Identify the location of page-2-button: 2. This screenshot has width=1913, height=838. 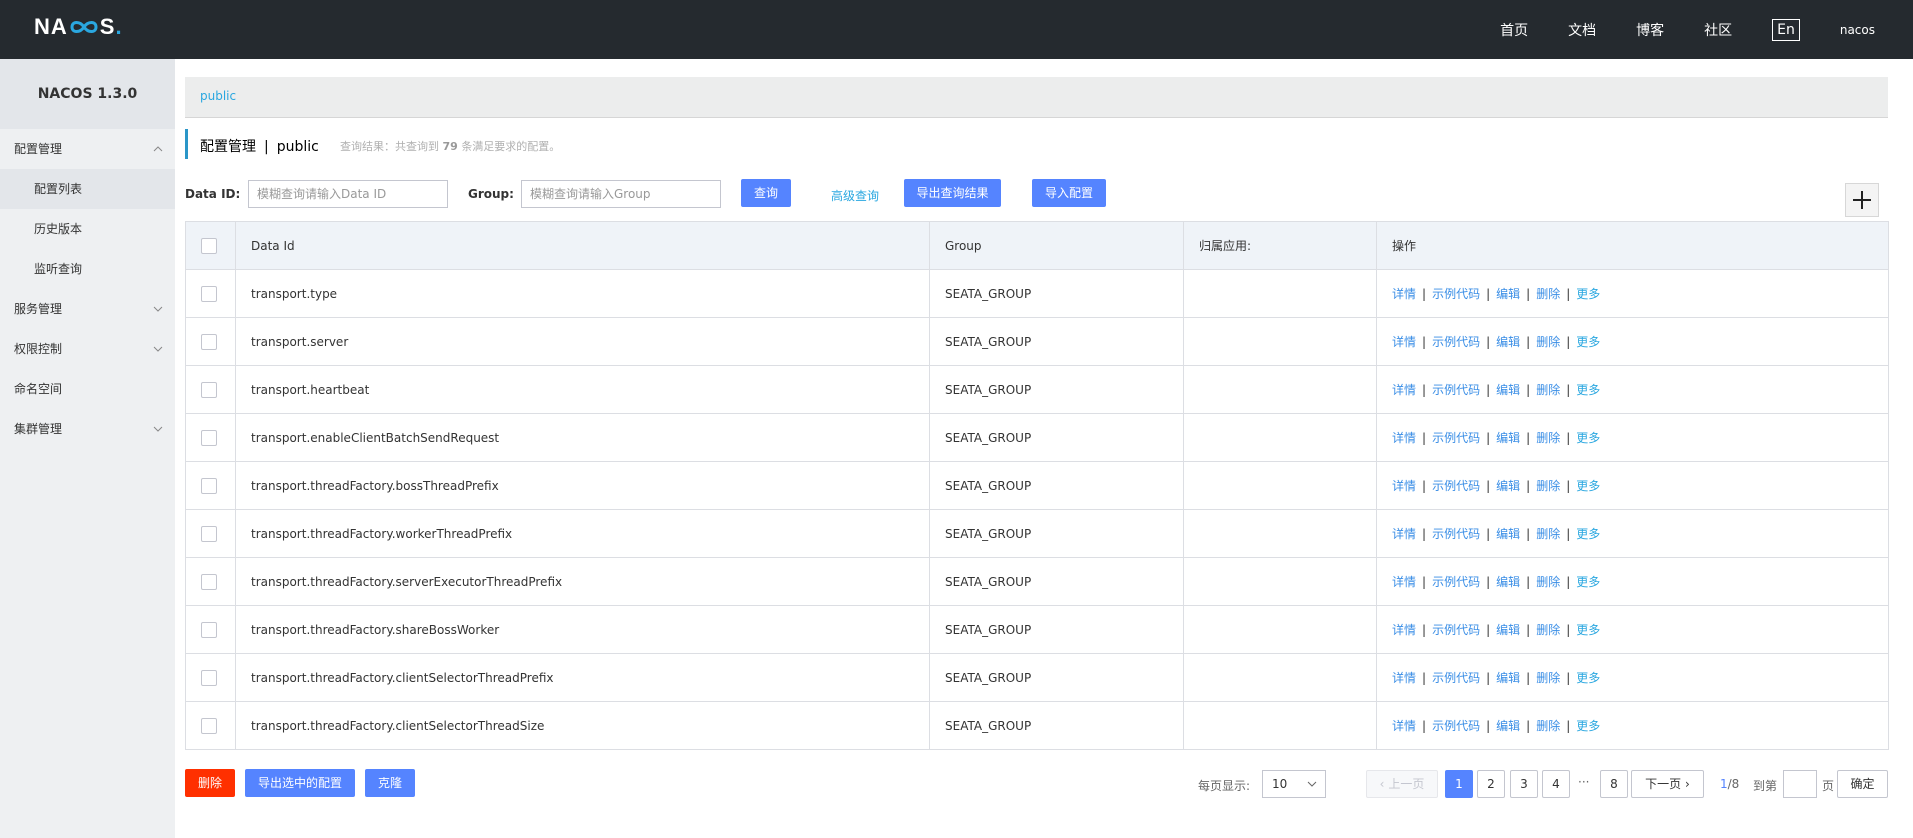
(1491, 784).